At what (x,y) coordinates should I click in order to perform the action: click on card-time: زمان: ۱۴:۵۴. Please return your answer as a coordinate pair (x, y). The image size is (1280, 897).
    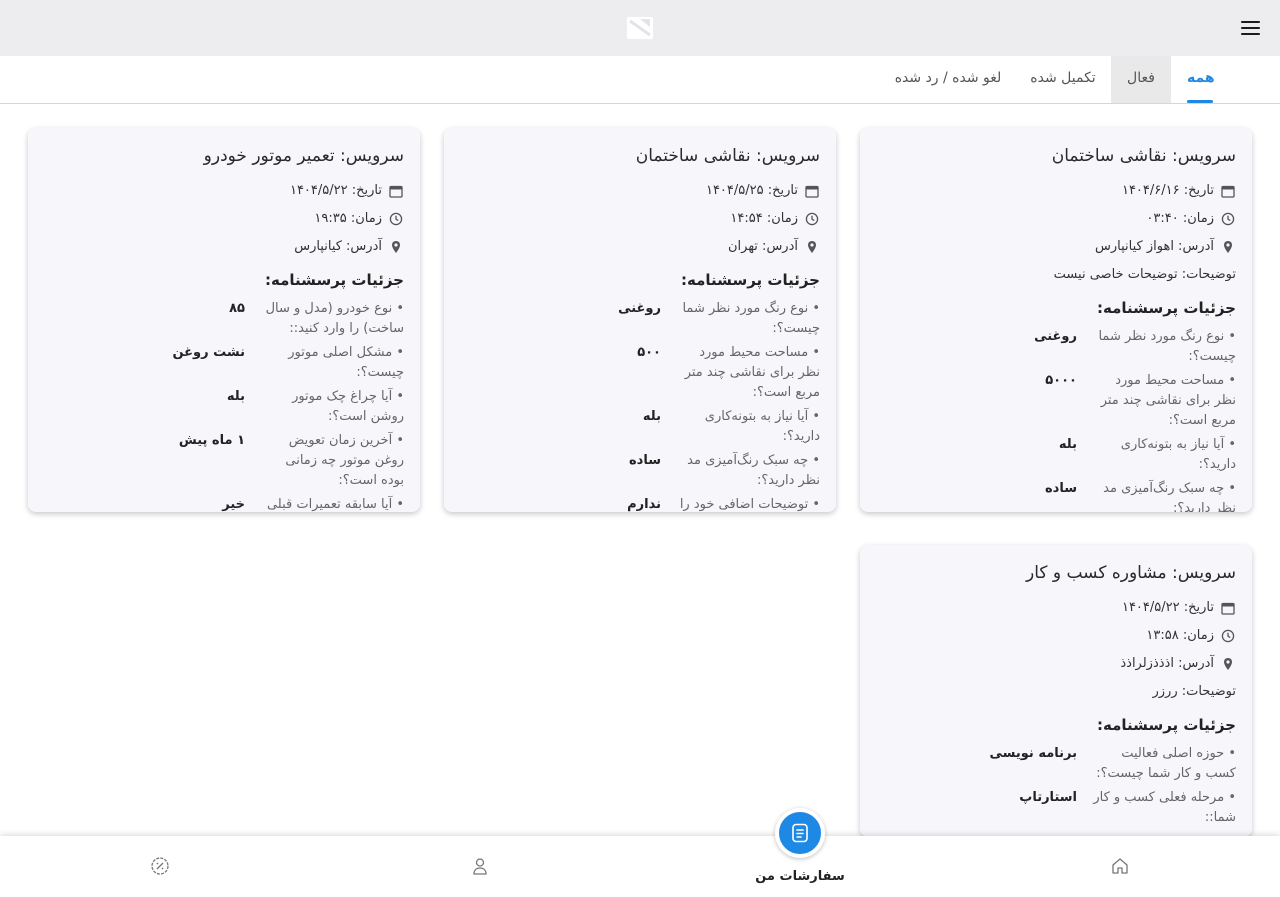
    Looking at the image, I should click on (764, 218).